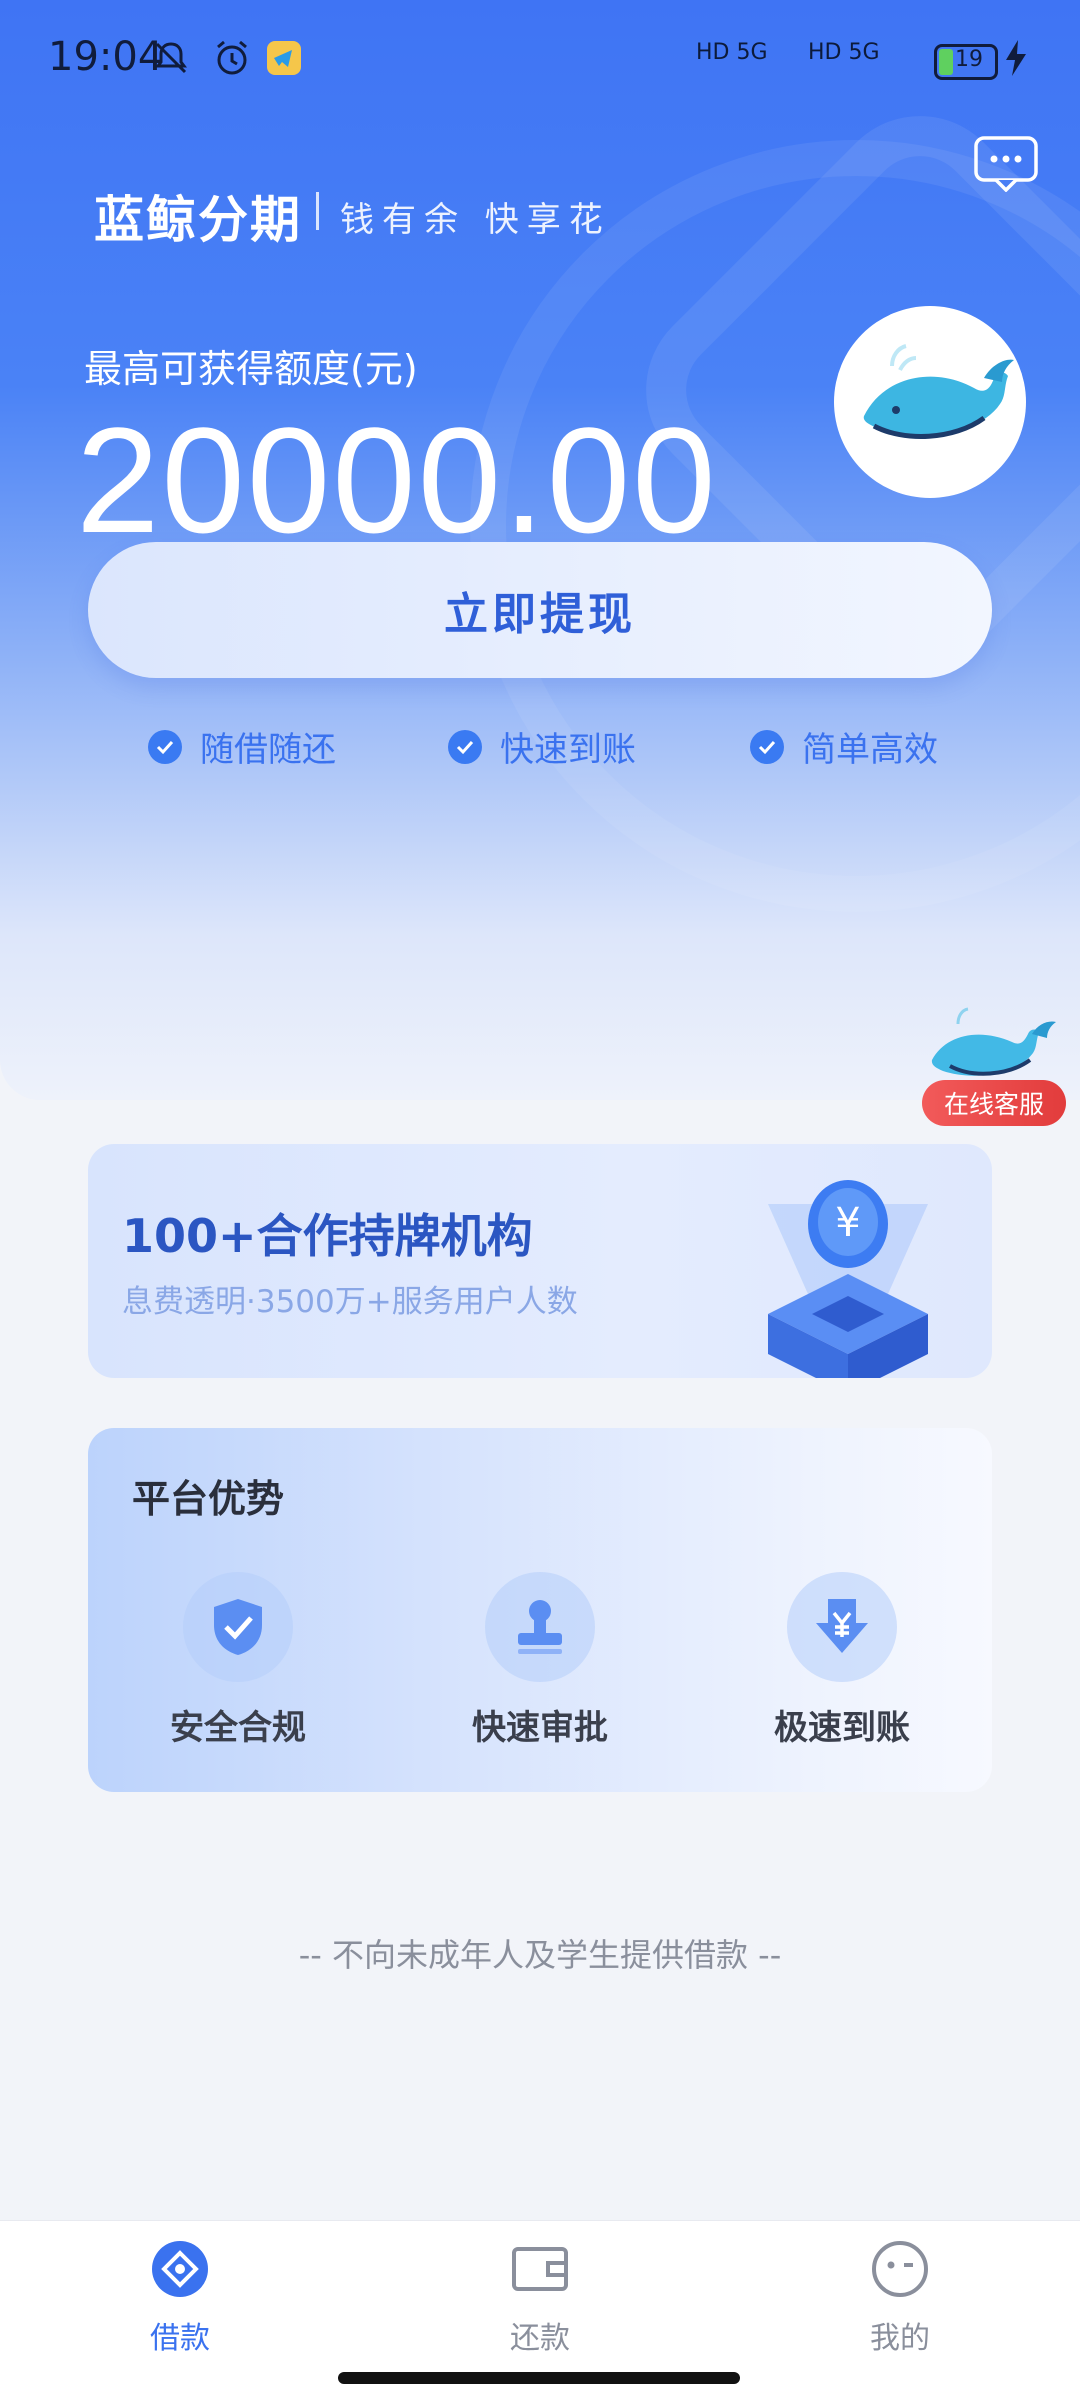 Image resolution: width=1080 pixels, height=2401 pixels. Describe the element at coordinates (540, 1261) in the screenshot. I see `partner-card: 100+合作持牌机构 息费透明·3500万+服务用户人数 ¥` at that location.